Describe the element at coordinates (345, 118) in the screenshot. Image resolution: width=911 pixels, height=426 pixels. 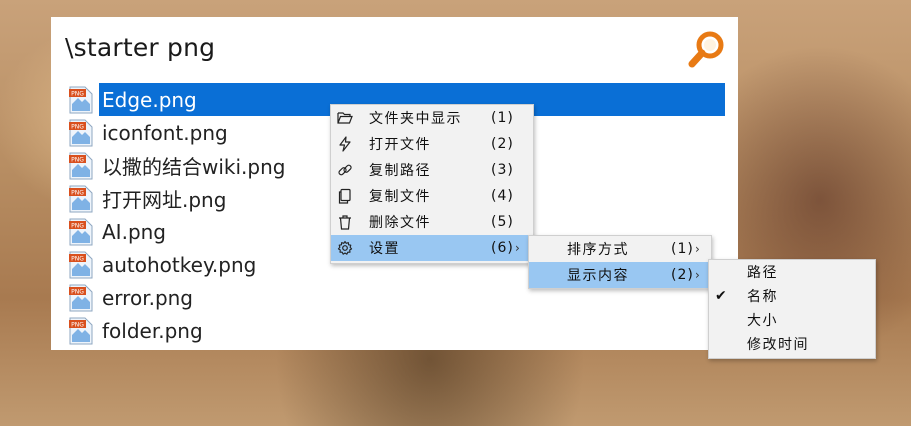
I see `folder-open-icon` at that location.